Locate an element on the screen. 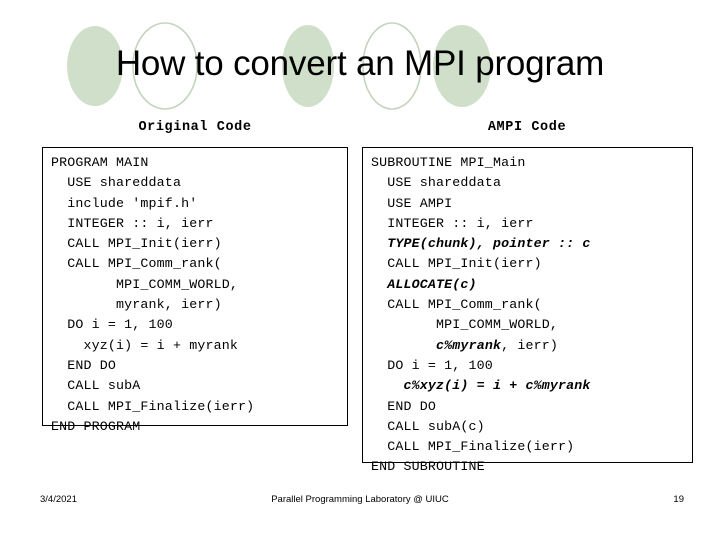  code-line: include 'mpif.h' is located at coordinates (199, 204).